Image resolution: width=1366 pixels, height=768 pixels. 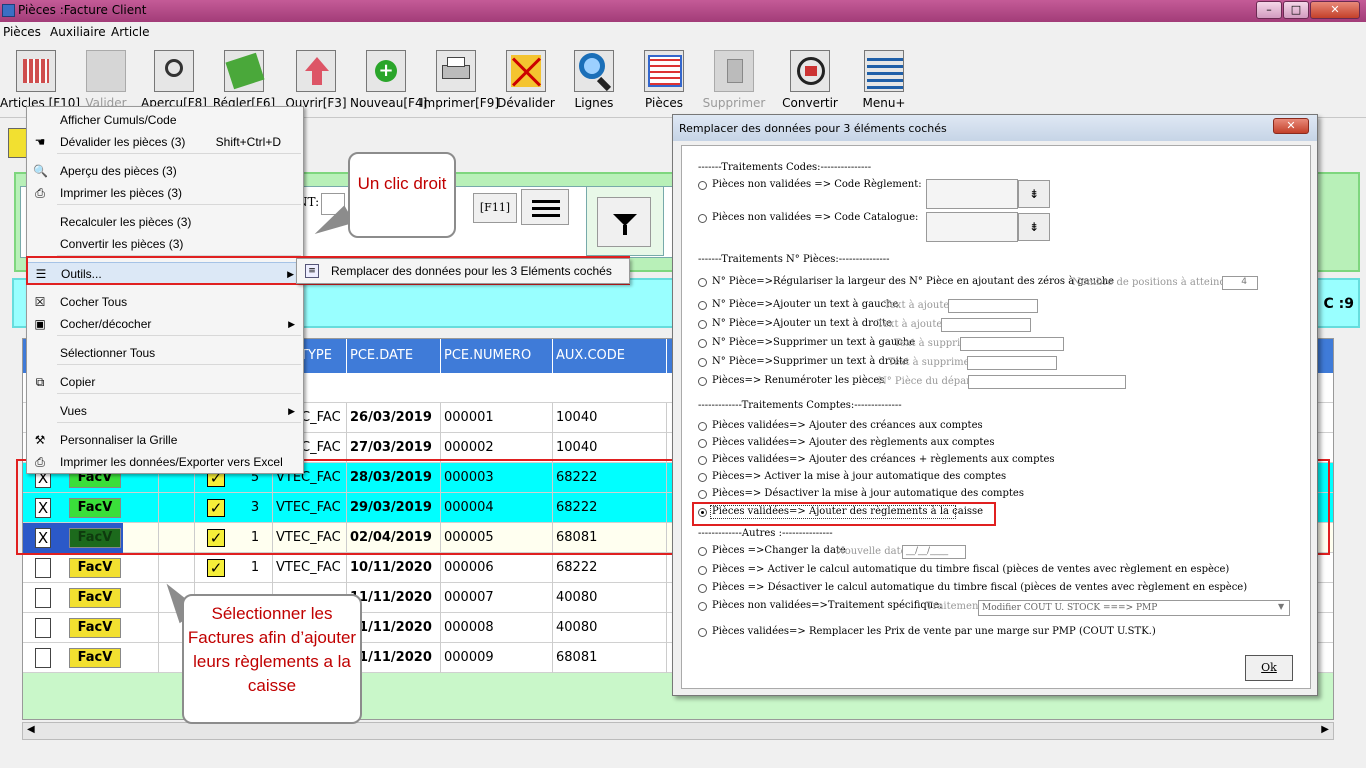 What do you see at coordinates (810, 361) in the screenshot?
I see `del-right-label: N° Pièce=>Supprimer un text à droite` at bounding box center [810, 361].